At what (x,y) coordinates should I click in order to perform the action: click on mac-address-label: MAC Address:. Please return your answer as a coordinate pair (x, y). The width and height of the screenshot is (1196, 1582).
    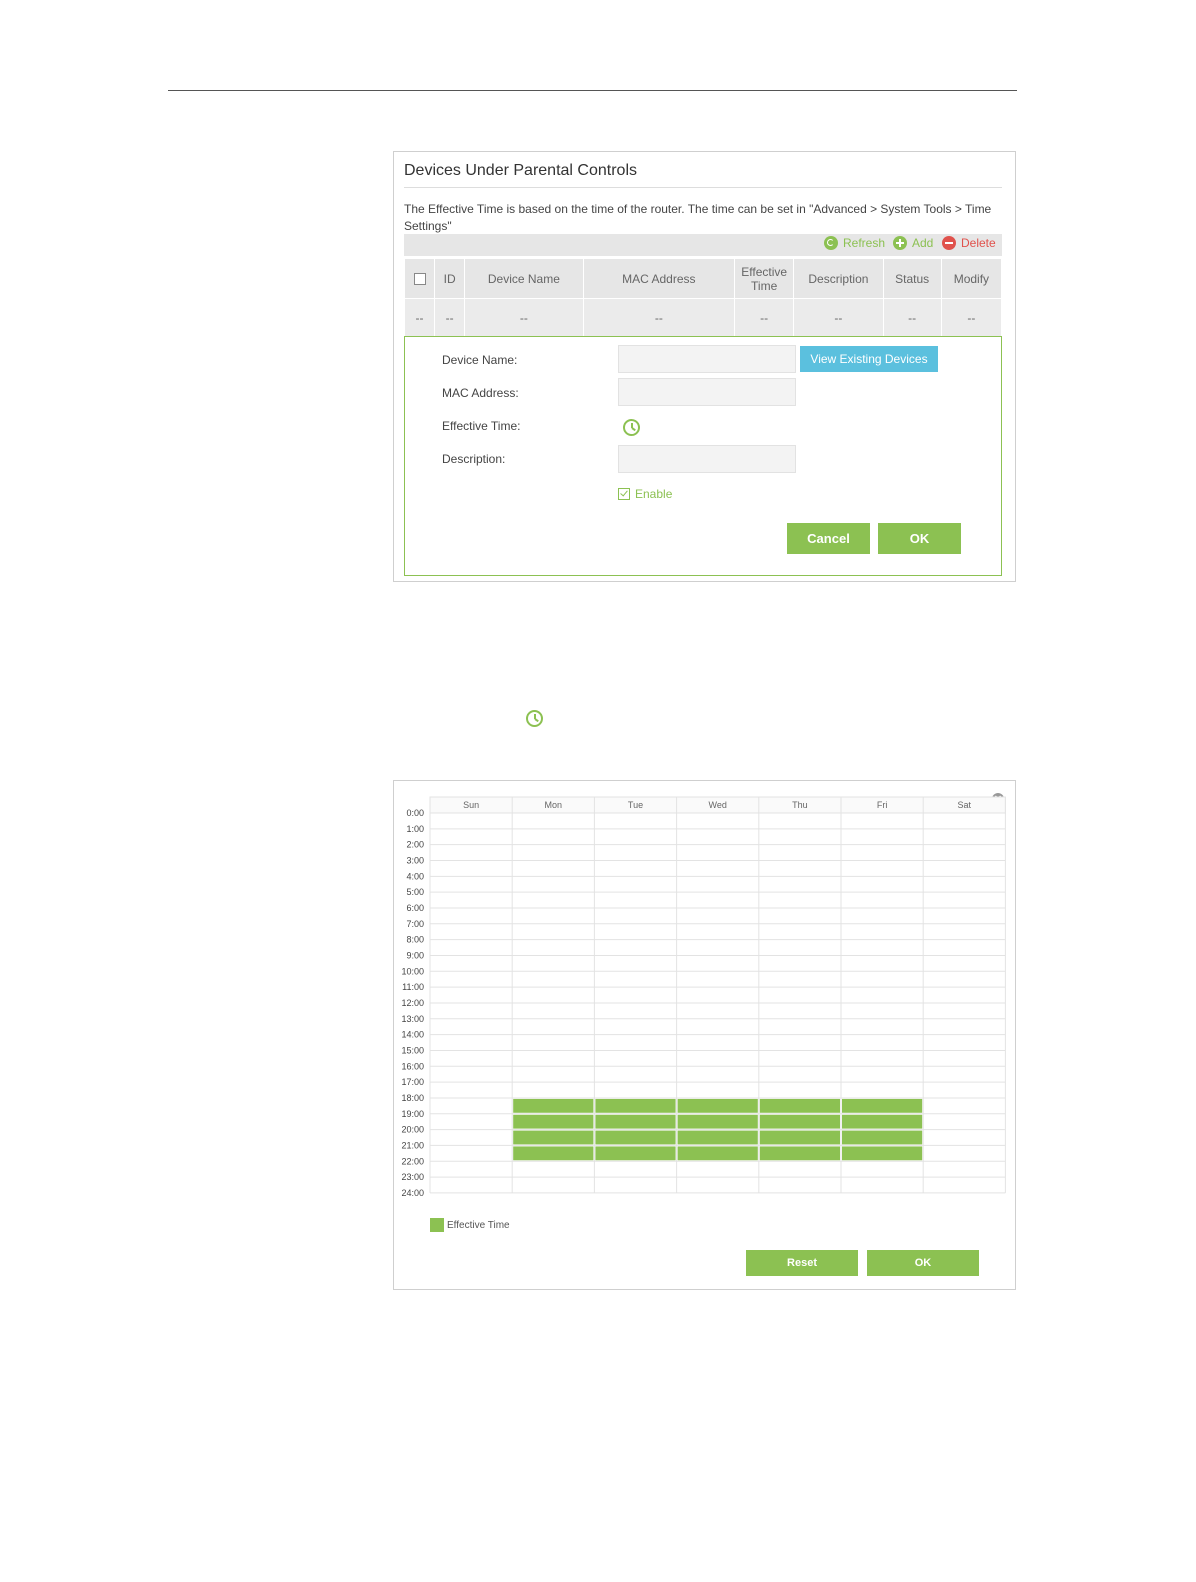
    Looking at the image, I should click on (480, 393).